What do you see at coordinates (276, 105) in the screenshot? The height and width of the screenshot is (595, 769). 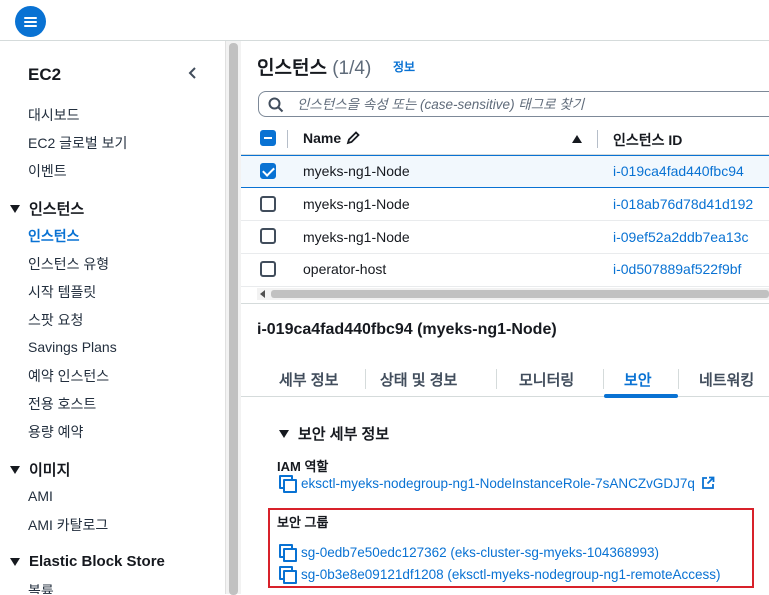 I see `search-icon` at bounding box center [276, 105].